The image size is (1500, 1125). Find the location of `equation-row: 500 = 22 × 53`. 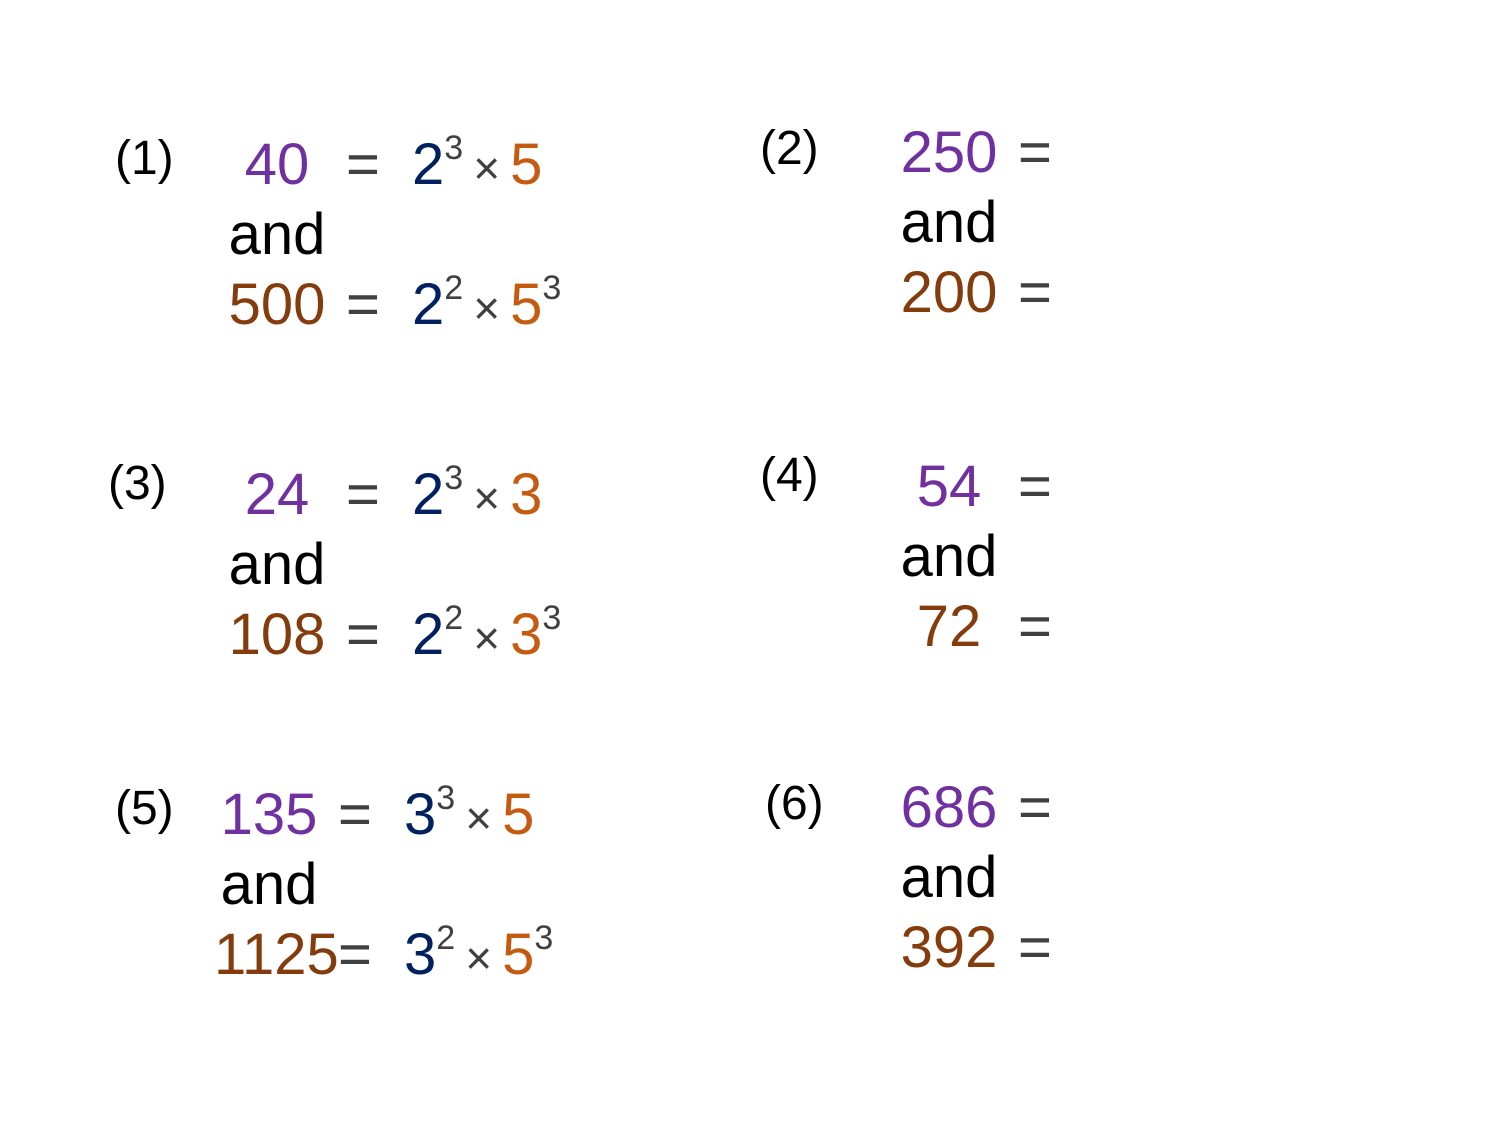

equation-row: 500 = 22 × 53 is located at coordinates (432, 304).